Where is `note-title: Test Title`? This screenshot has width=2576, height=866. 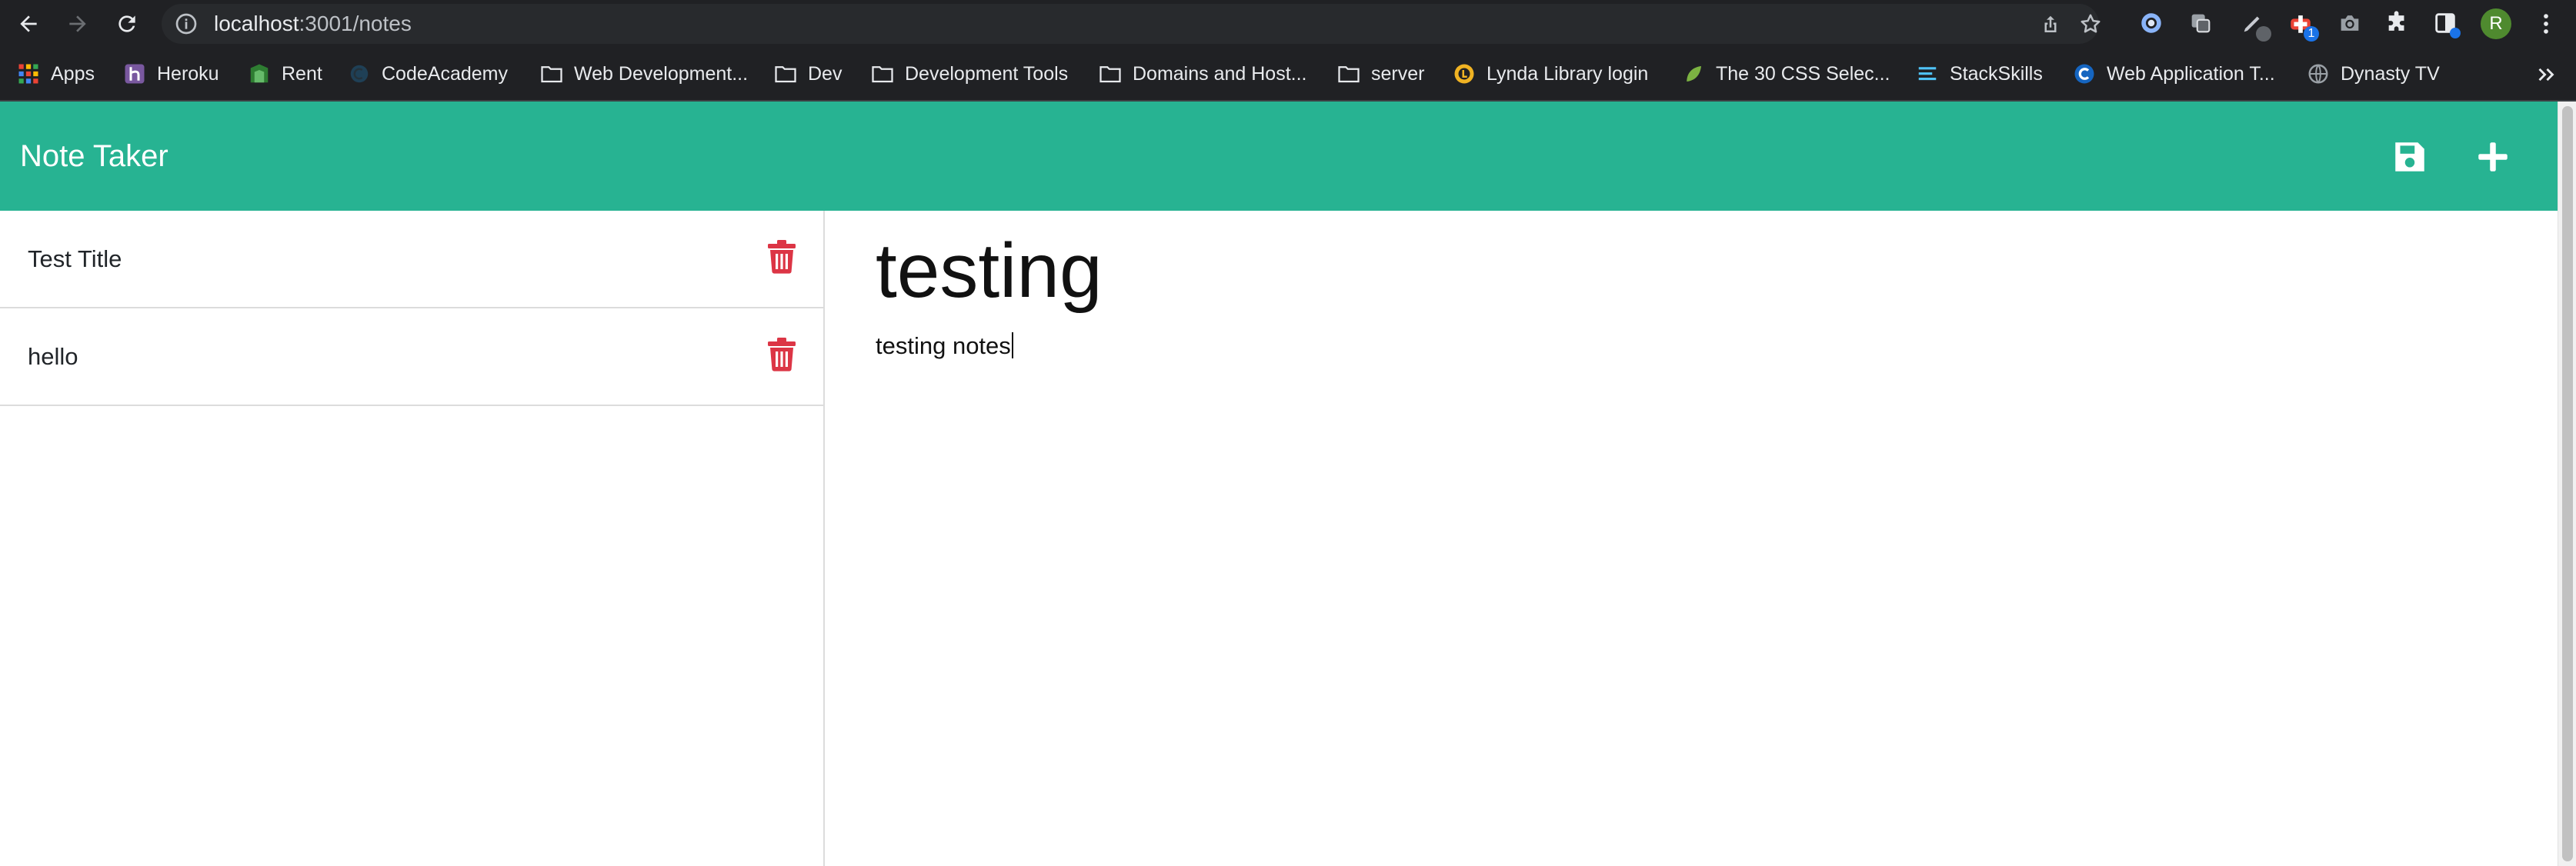 note-title: Test Title is located at coordinates (75, 258).